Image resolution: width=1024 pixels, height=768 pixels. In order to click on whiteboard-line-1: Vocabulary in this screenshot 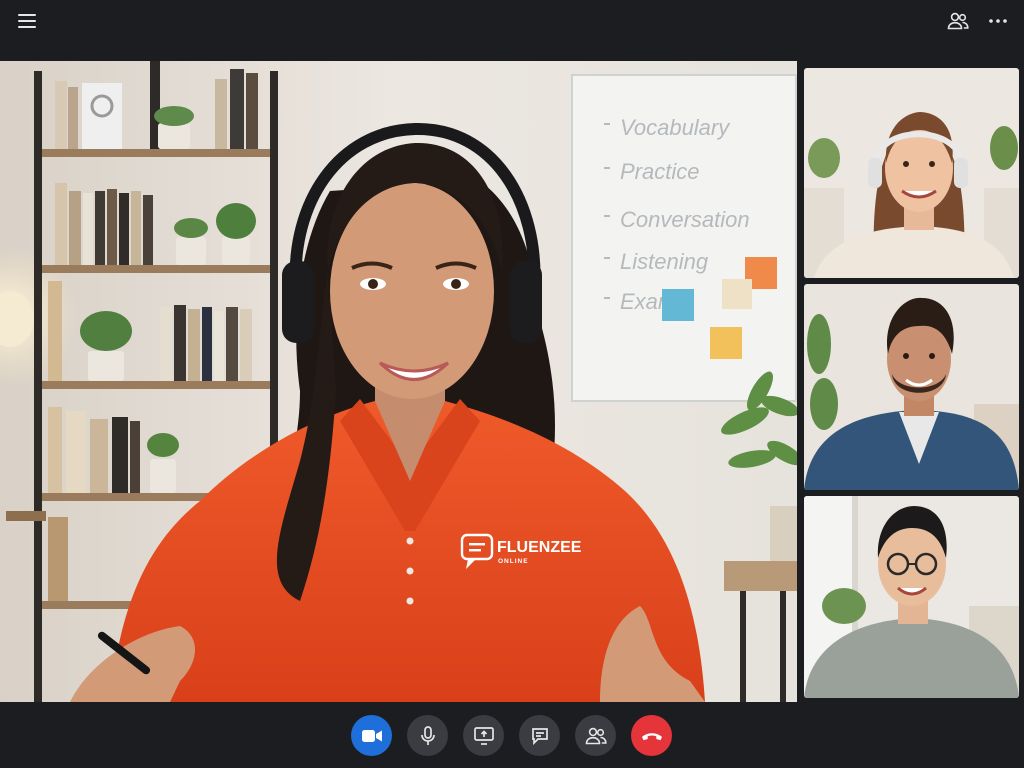, I will do `click(675, 127)`.